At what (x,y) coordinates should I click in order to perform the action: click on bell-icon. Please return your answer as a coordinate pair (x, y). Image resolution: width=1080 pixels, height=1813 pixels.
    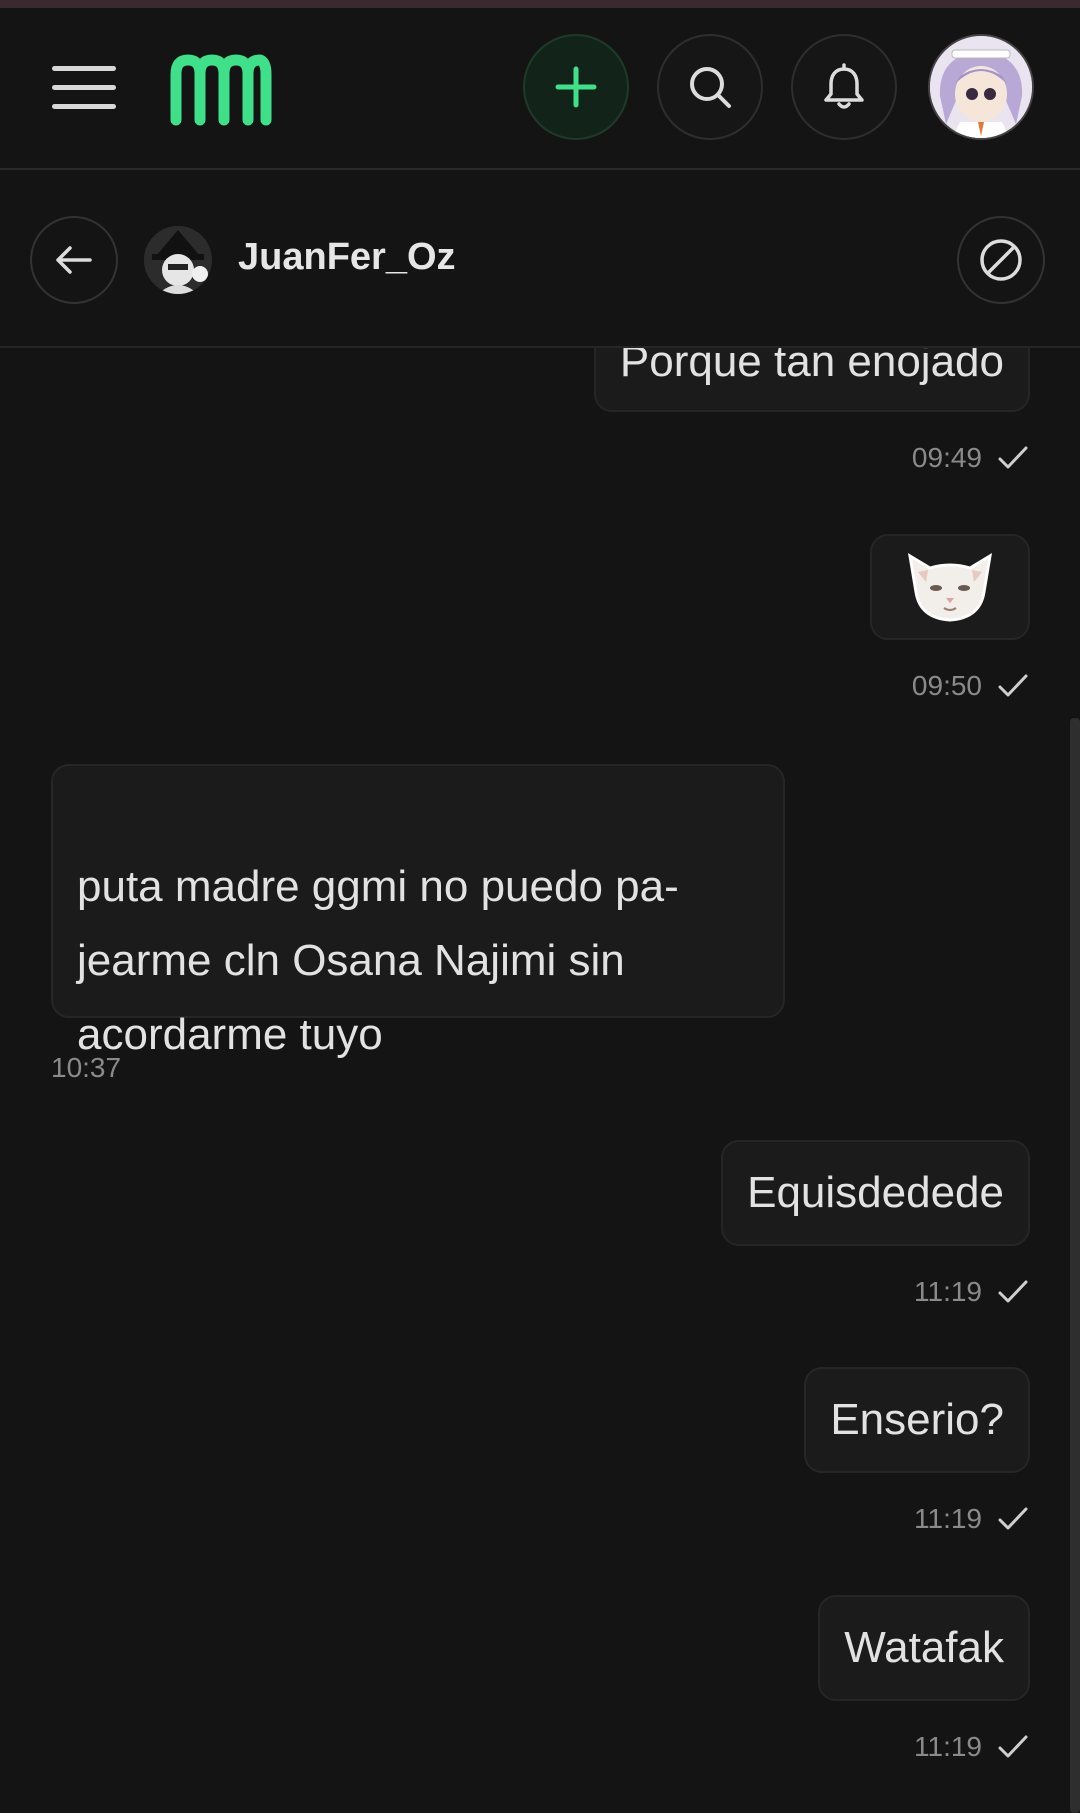
    Looking at the image, I should click on (844, 86).